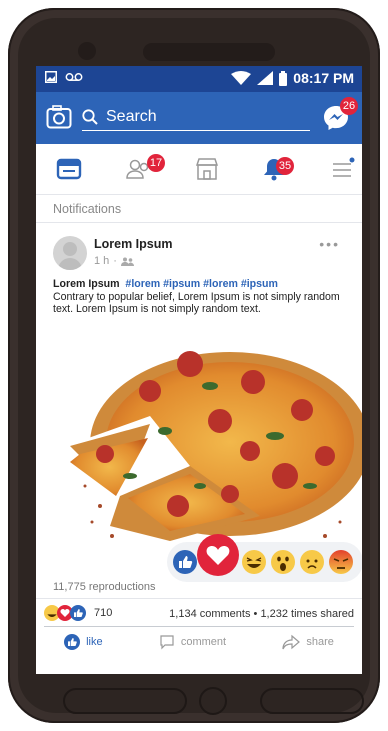 This screenshot has width=388, height=731. Describe the element at coordinates (213, 701) in the screenshot. I see `home-hardware-button` at that location.